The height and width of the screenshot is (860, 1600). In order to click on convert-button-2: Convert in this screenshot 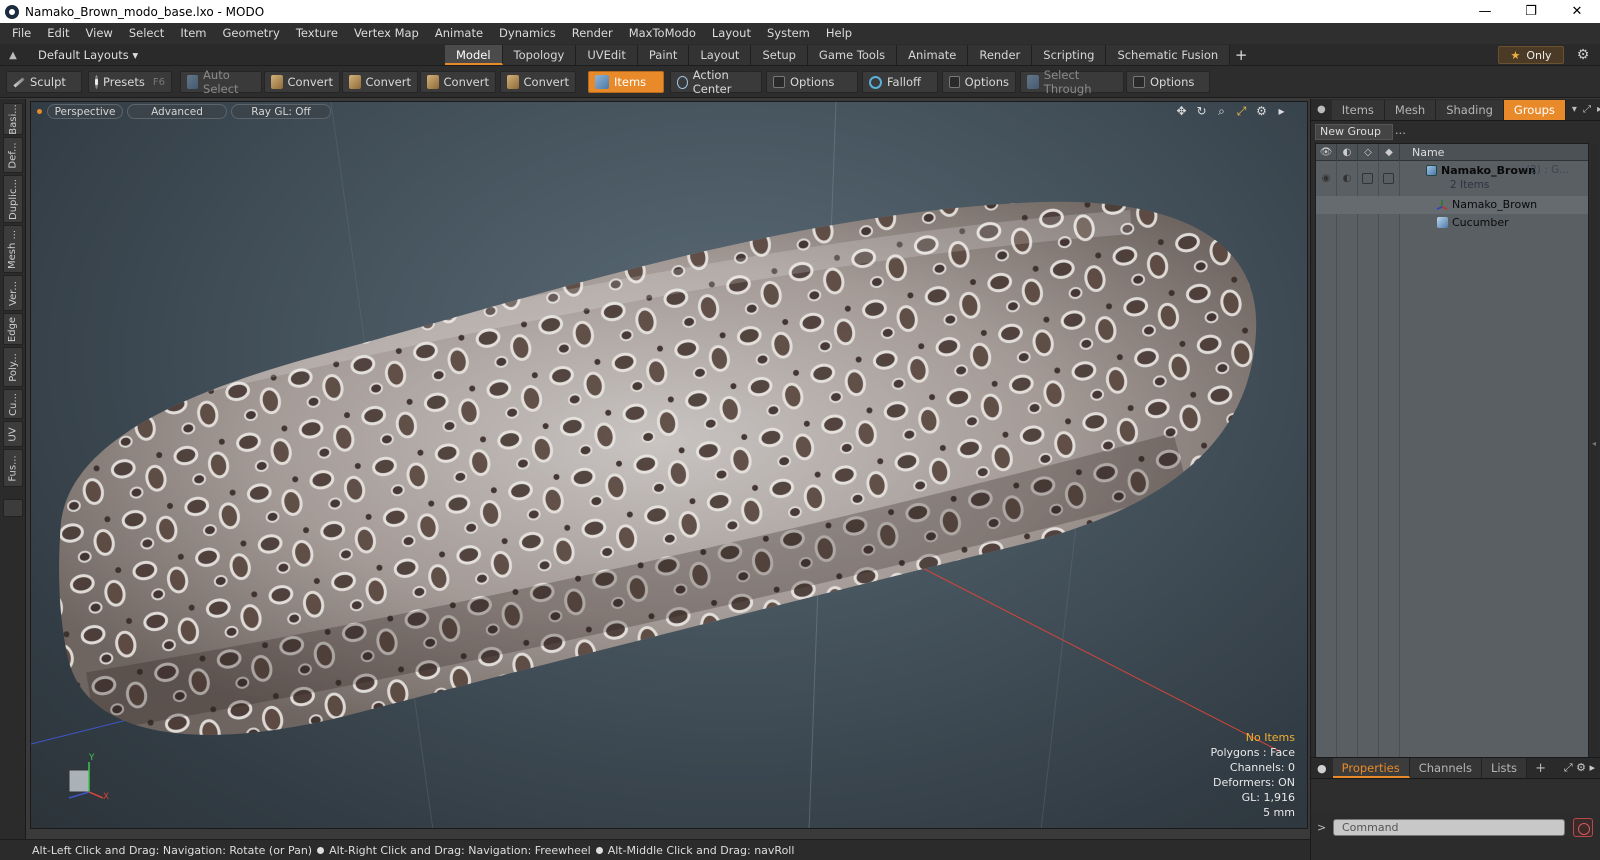, I will do `click(380, 82)`.